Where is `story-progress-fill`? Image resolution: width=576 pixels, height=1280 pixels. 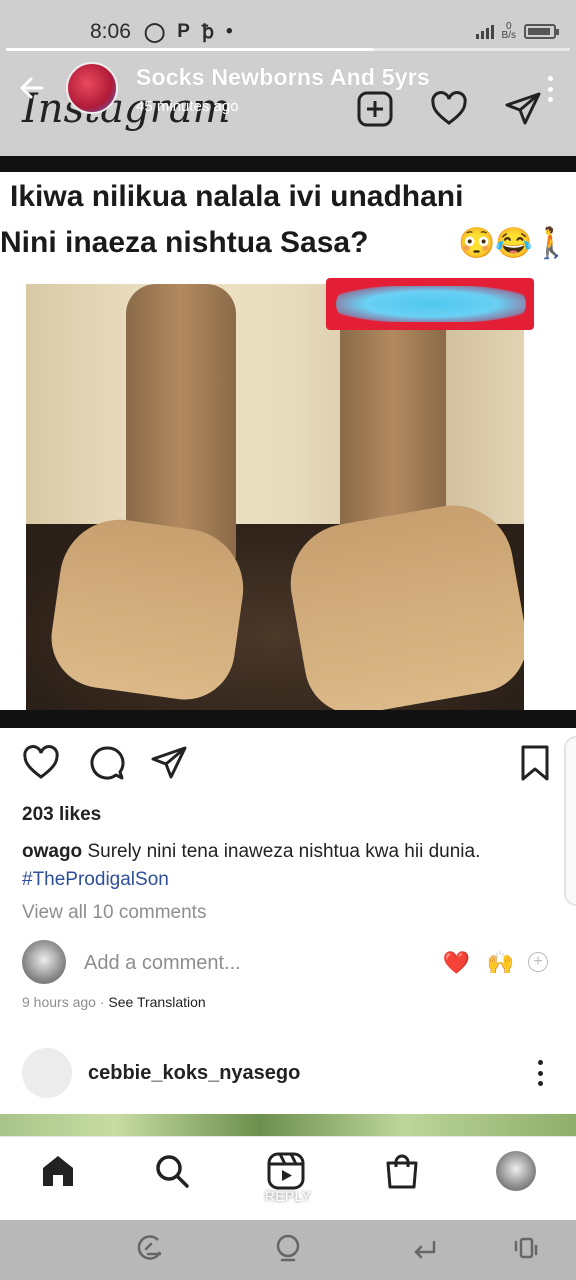 story-progress-fill is located at coordinates (189, 49).